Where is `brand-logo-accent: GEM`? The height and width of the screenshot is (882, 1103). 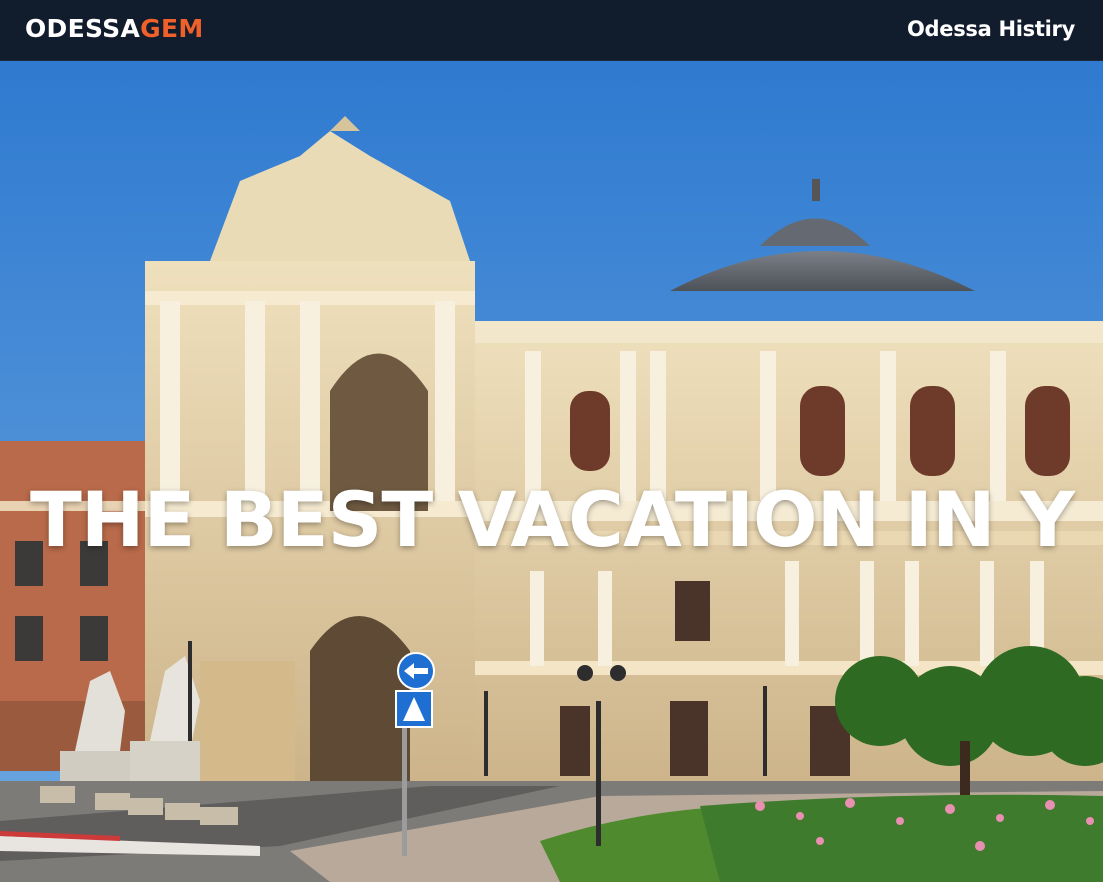
brand-logo-accent: GEM is located at coordinates (172, 28).